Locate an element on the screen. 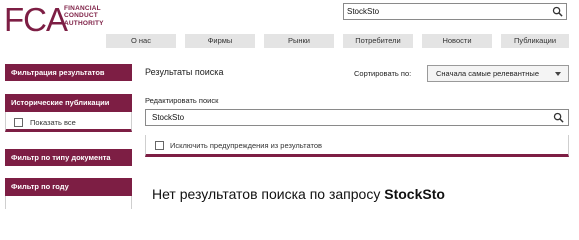 The width and height of the screenshot is (579, 240). nav-item-about: О нас is located at coordinates (141, 41).